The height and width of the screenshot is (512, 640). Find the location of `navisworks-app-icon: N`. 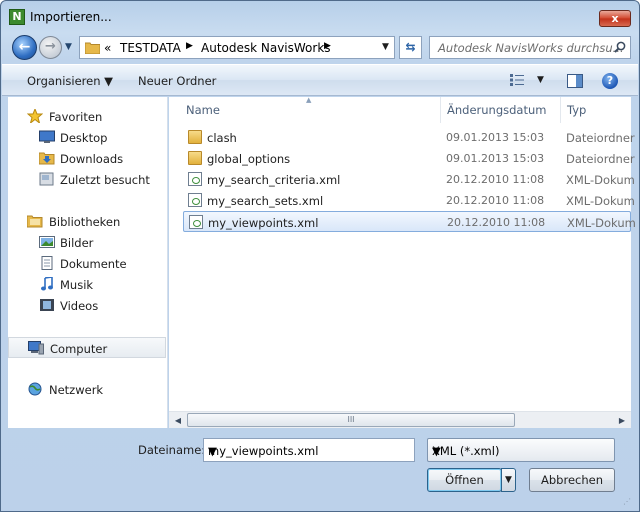

navisworks-app-icon: N is located at coordinates (17, 17).